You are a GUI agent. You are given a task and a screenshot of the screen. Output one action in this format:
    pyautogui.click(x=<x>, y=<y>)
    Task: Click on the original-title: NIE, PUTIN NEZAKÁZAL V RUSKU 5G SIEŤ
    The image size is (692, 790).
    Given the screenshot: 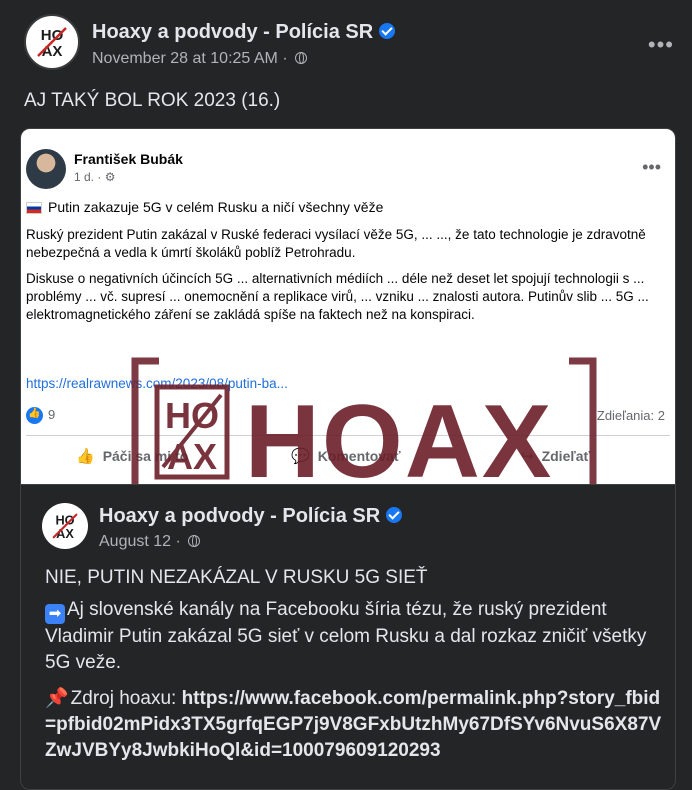 What is the action you would take?
    pyautogui.click(x=236, y=577)
    